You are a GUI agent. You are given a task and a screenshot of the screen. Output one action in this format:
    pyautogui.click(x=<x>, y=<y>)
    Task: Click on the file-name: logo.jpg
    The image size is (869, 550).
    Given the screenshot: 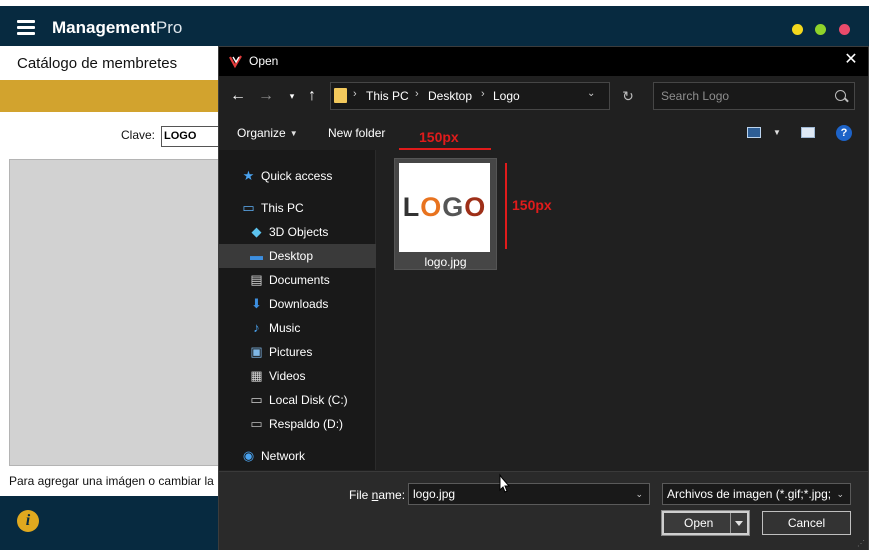 What is the action you would take?
    pyautogui.click(x=445, y=262)
    